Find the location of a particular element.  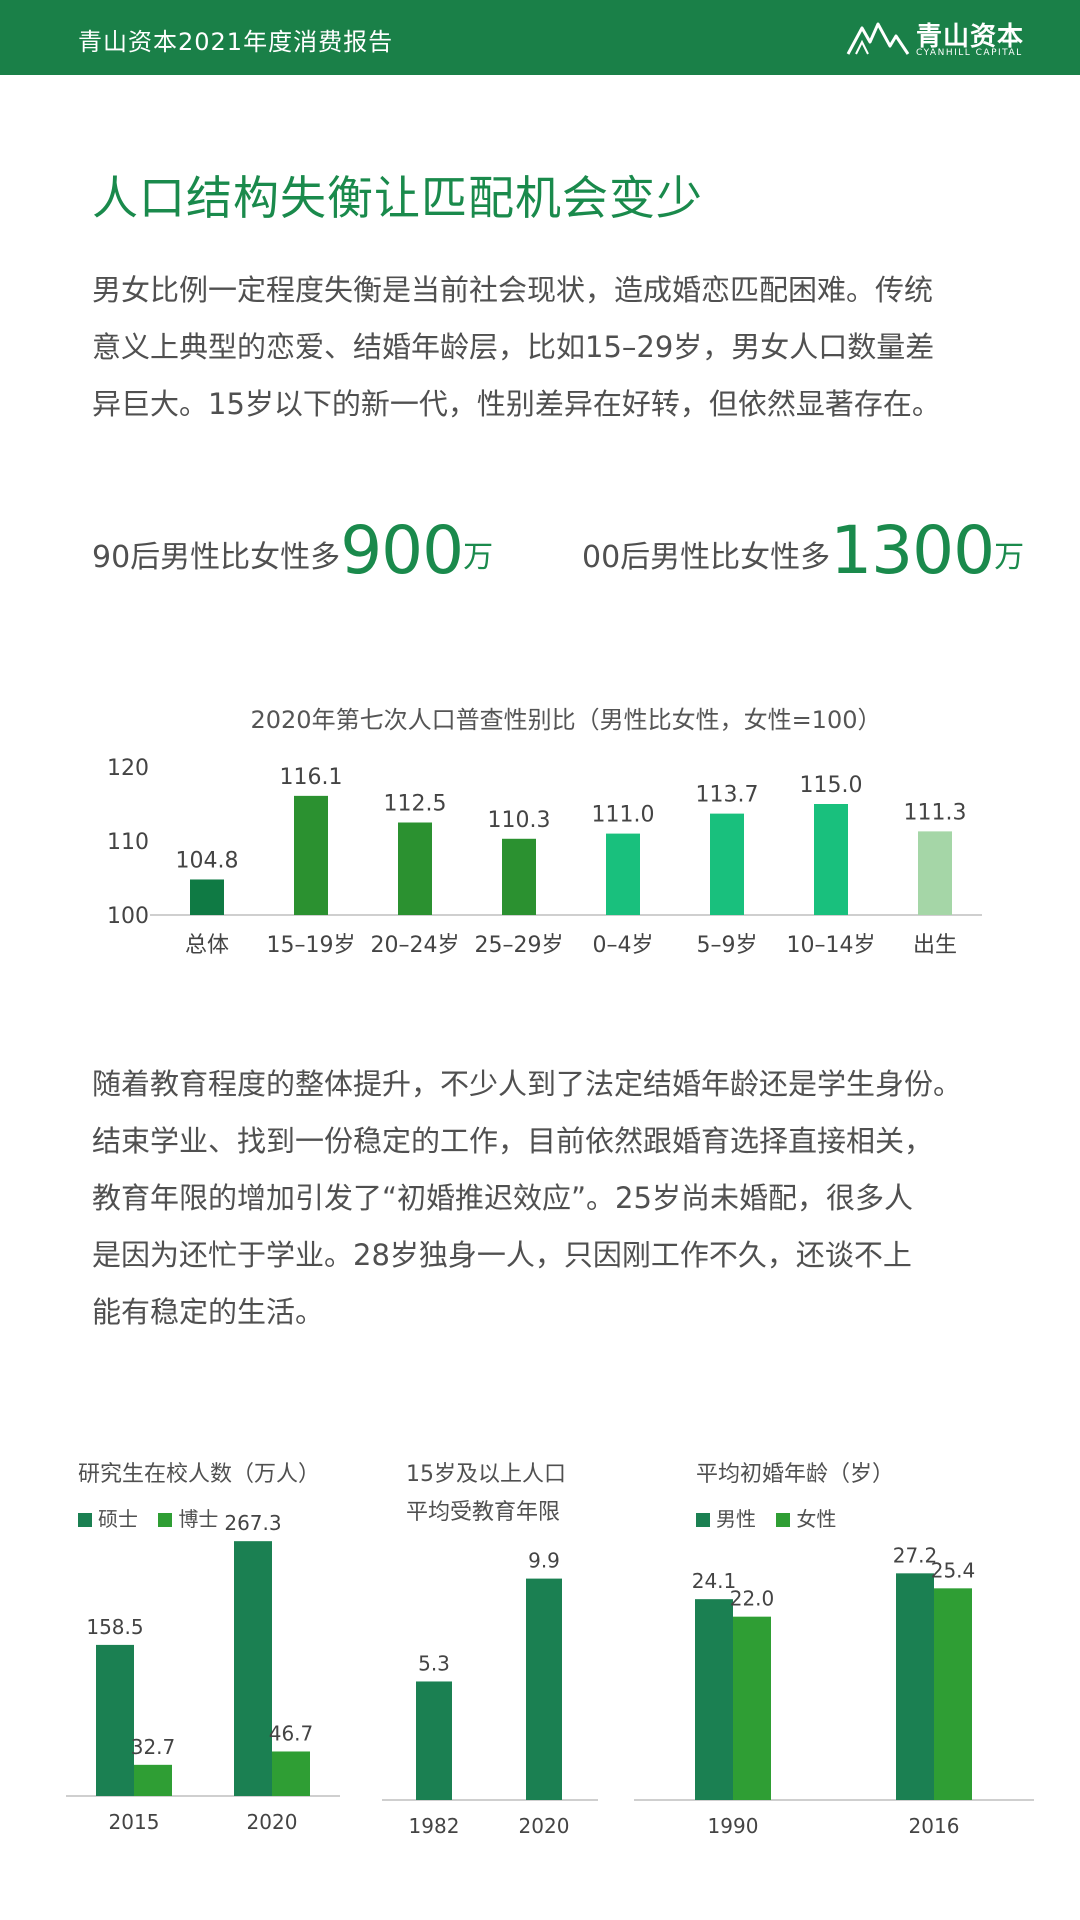

legend-label: 男性 is located at coordinates (736, 1519).